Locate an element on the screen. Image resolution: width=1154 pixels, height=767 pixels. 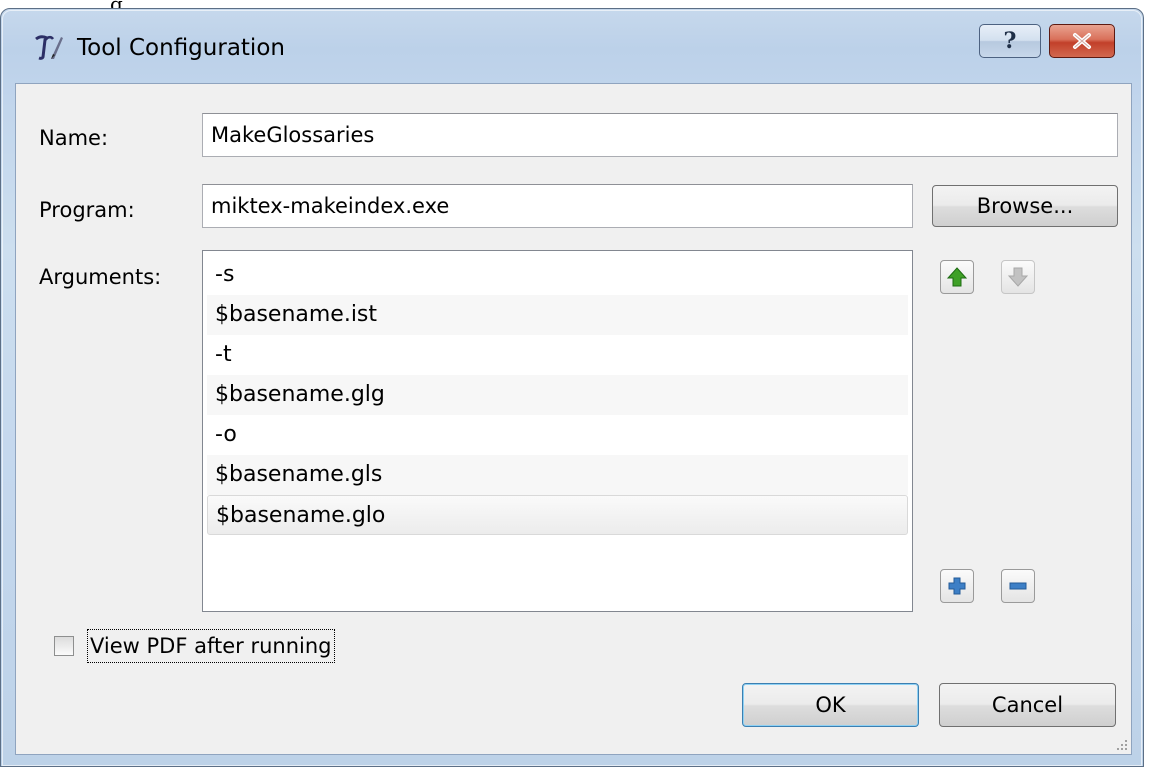
name-label: Name: is located at coordinates (74, 138).